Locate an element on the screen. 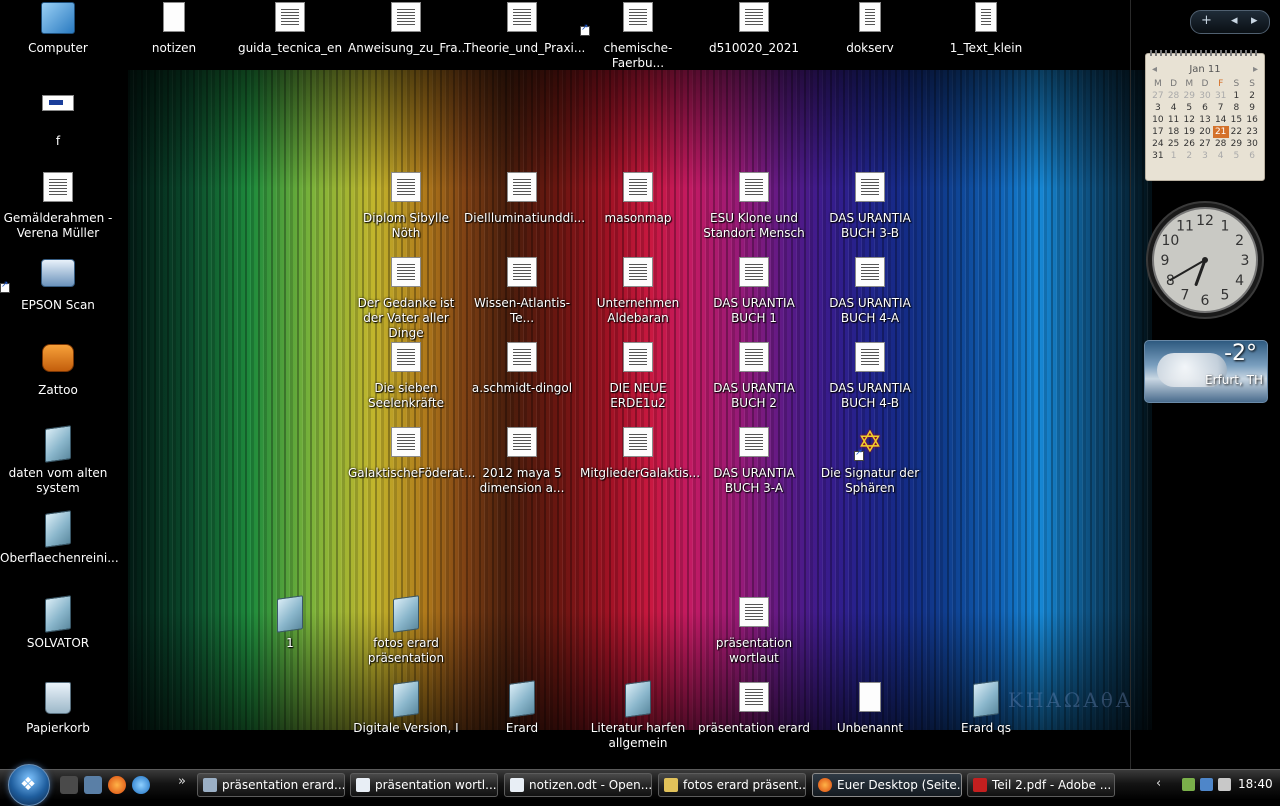 This screenshot has height=806, width=1280. calendar-day: 16 is located at coordinates (1252, 120).